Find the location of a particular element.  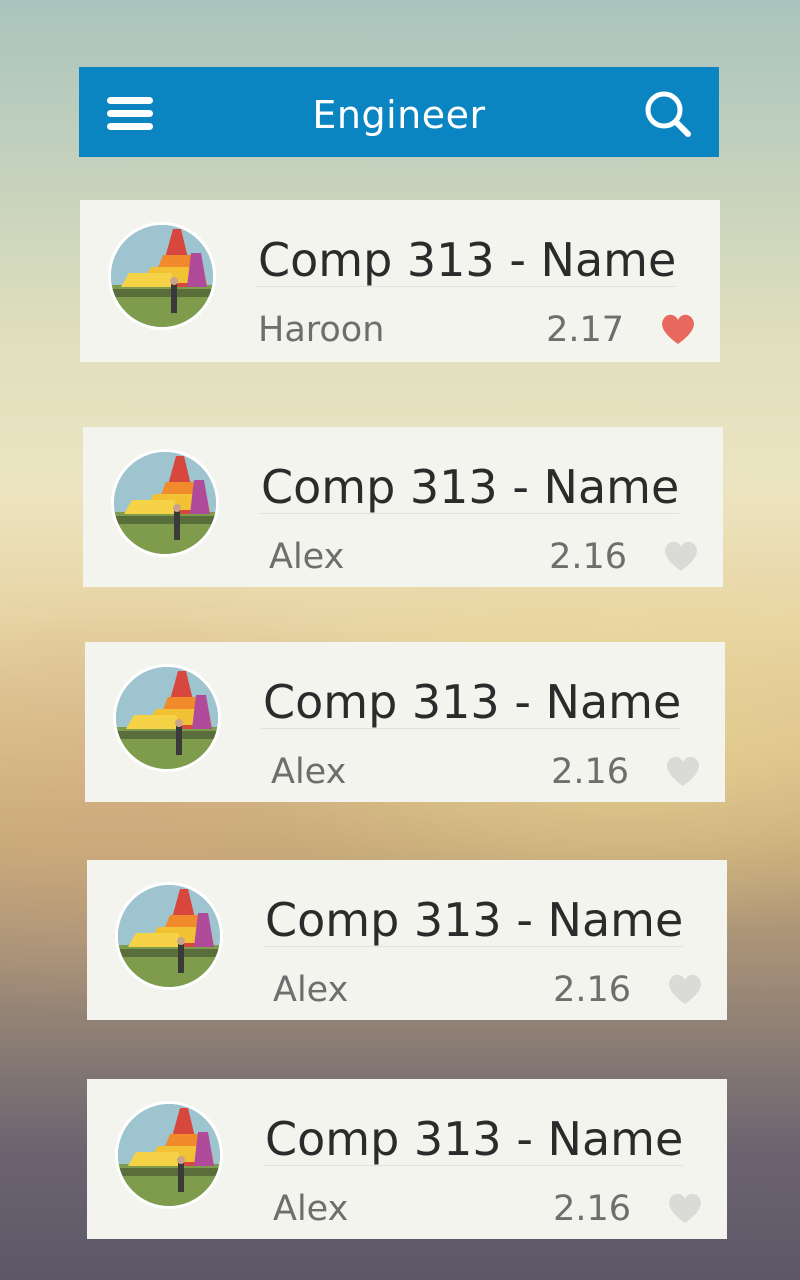

page-title: Engineer is located at coordinates (399, 115).